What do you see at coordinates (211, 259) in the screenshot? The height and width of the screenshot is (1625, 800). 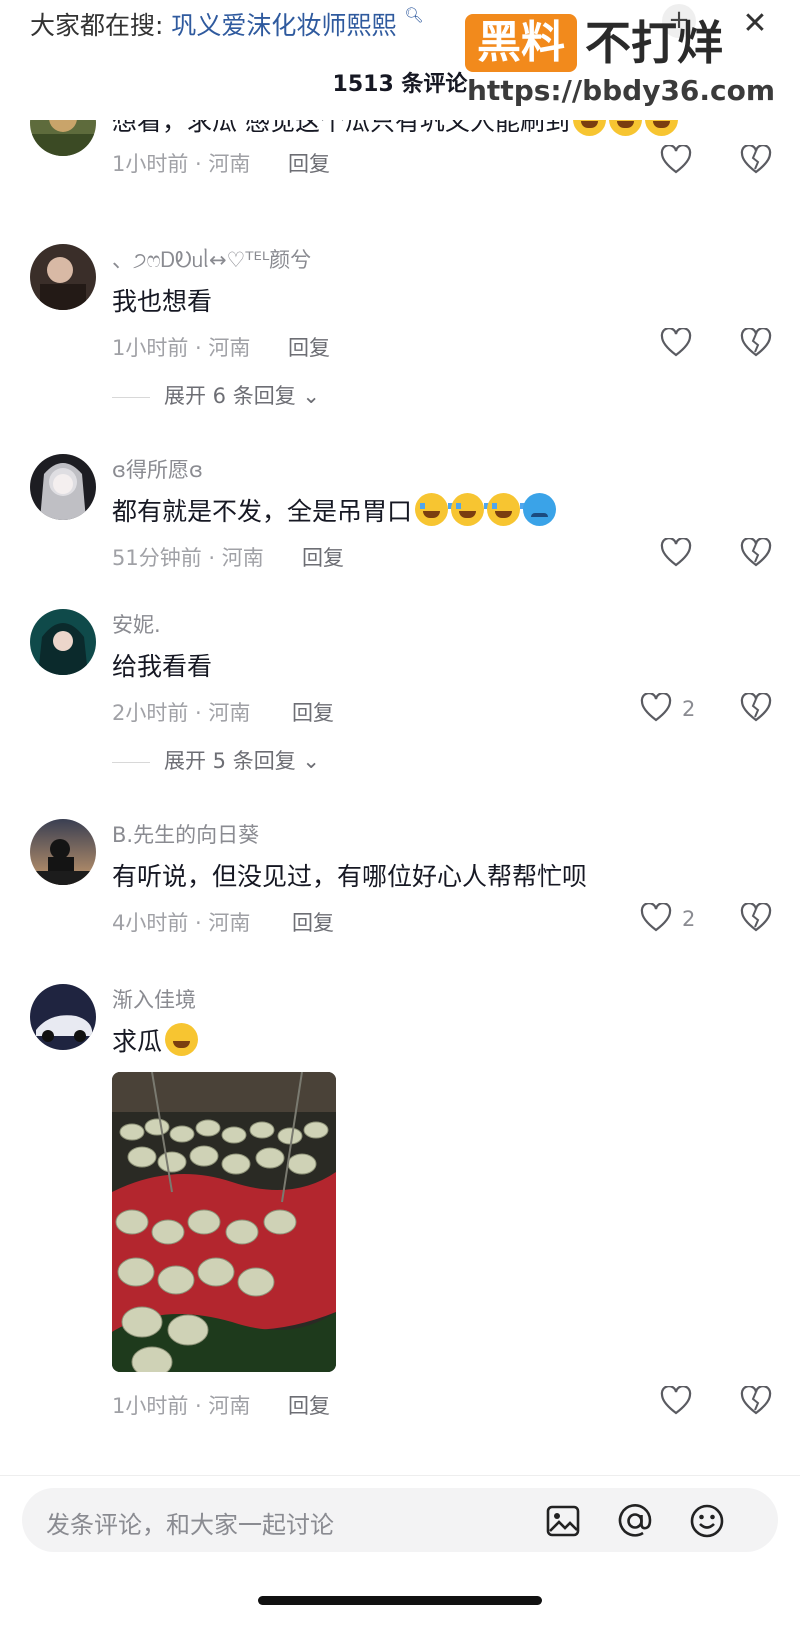 I see `comment-username: 、੭ෆᎠᎧᥙᥣ↔♡ᵀᴱᴸ颜兮` at bounding box center [211, 259].